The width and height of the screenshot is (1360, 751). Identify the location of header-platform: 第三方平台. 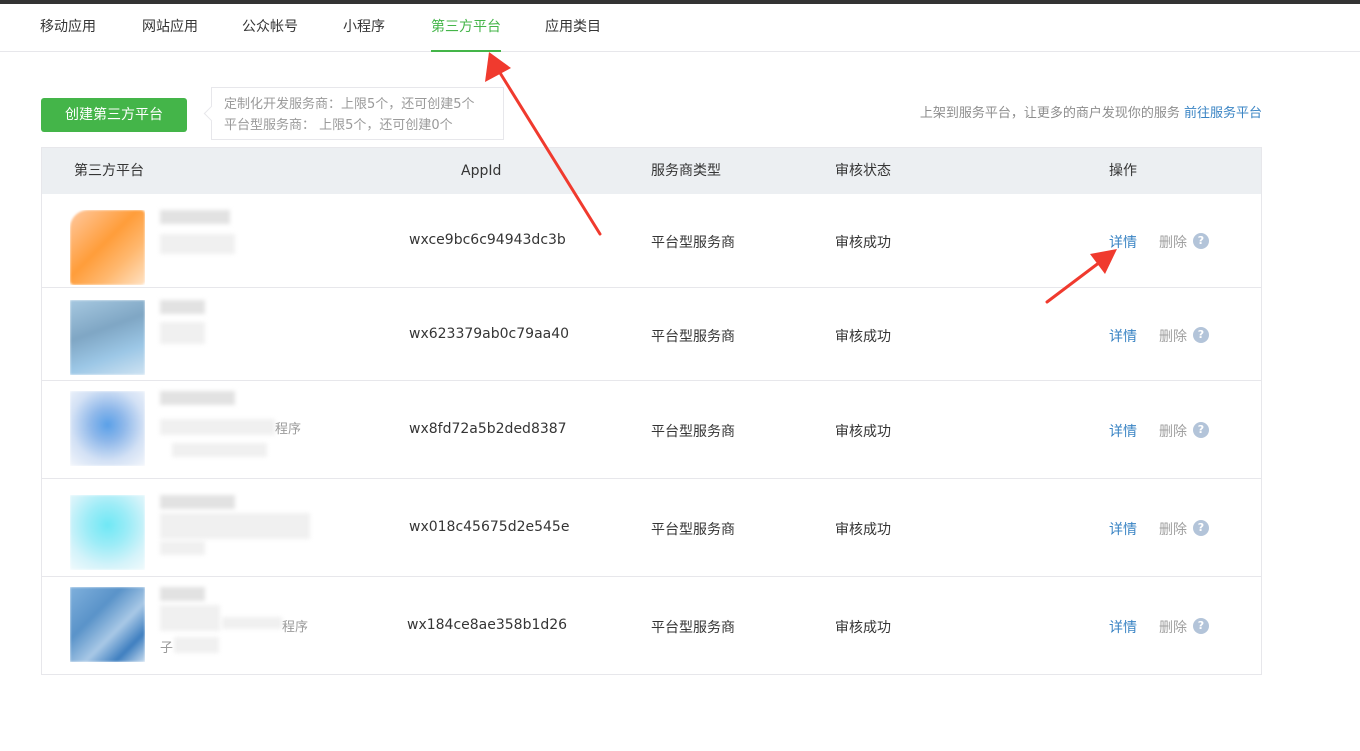
(109, 171).